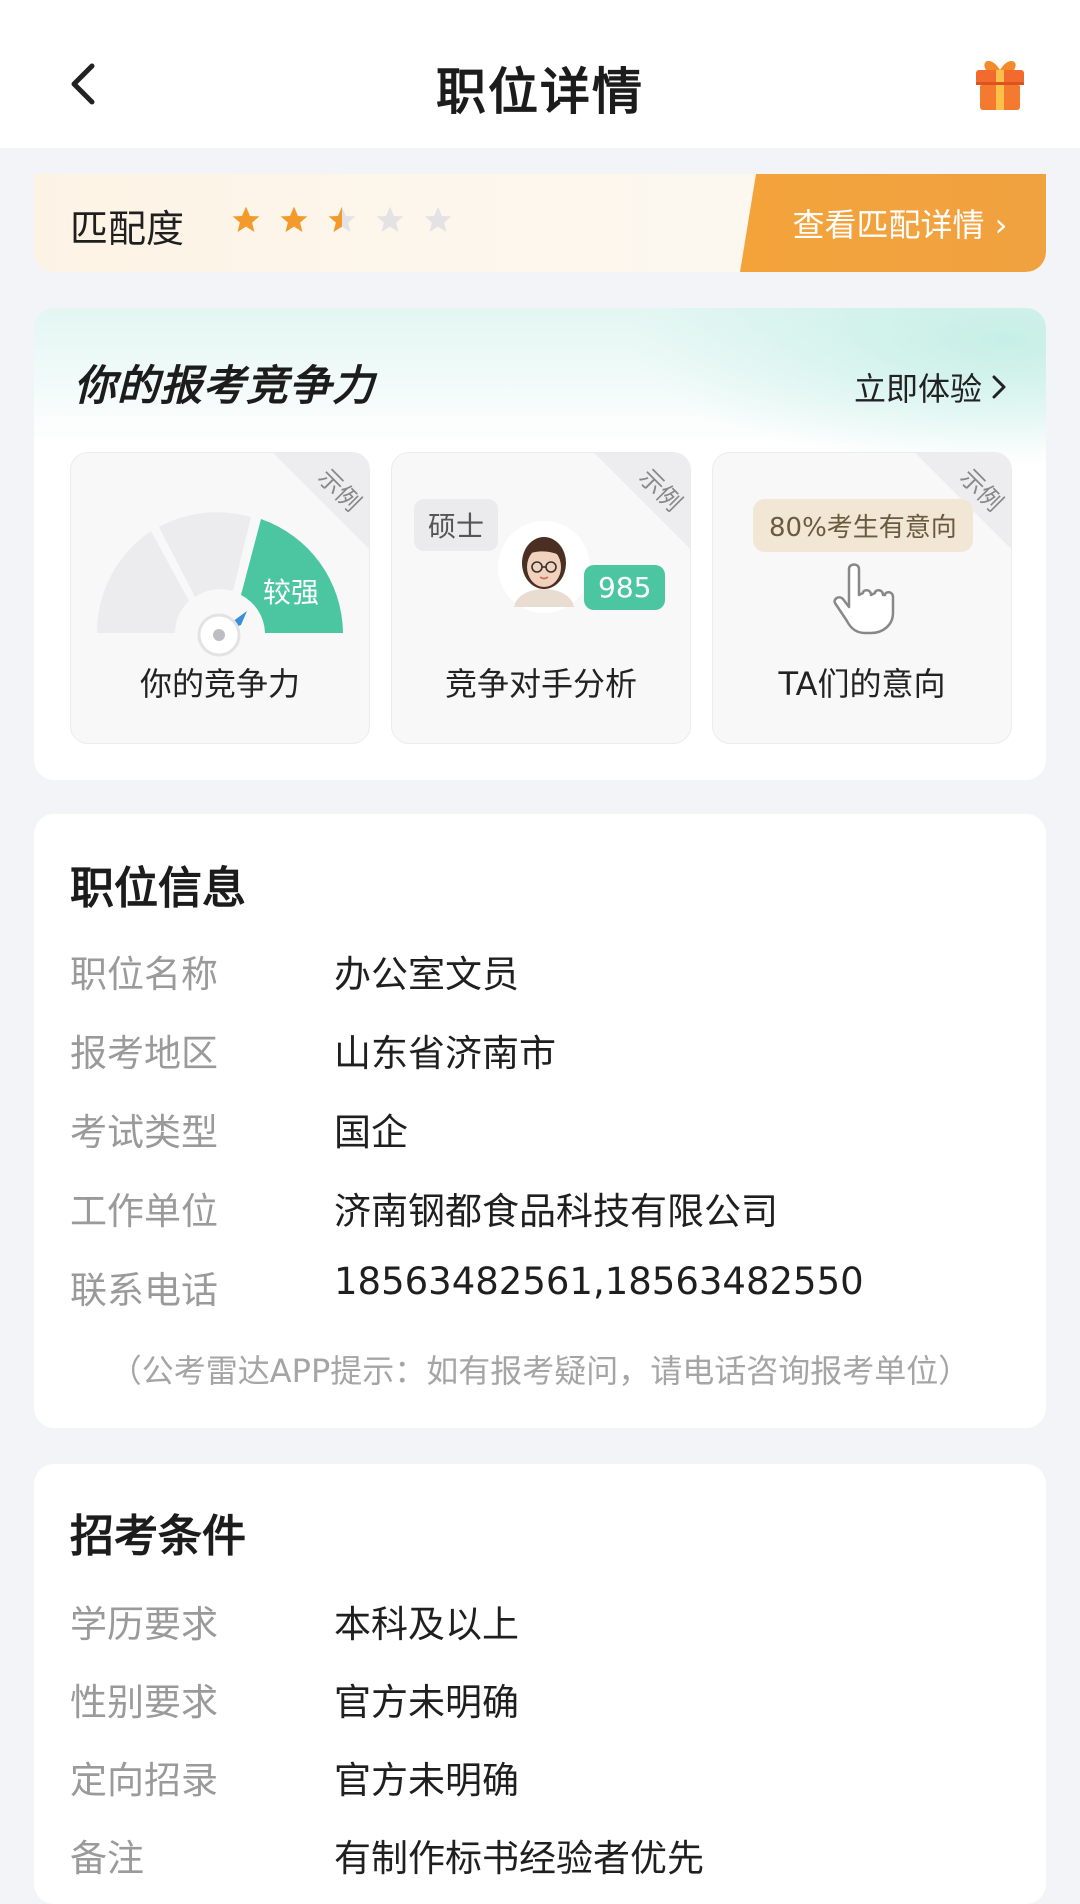 Image resolution: width=1080 pixels, height=1904 pixels. I want to click on gift-button, so click(1000, 84).